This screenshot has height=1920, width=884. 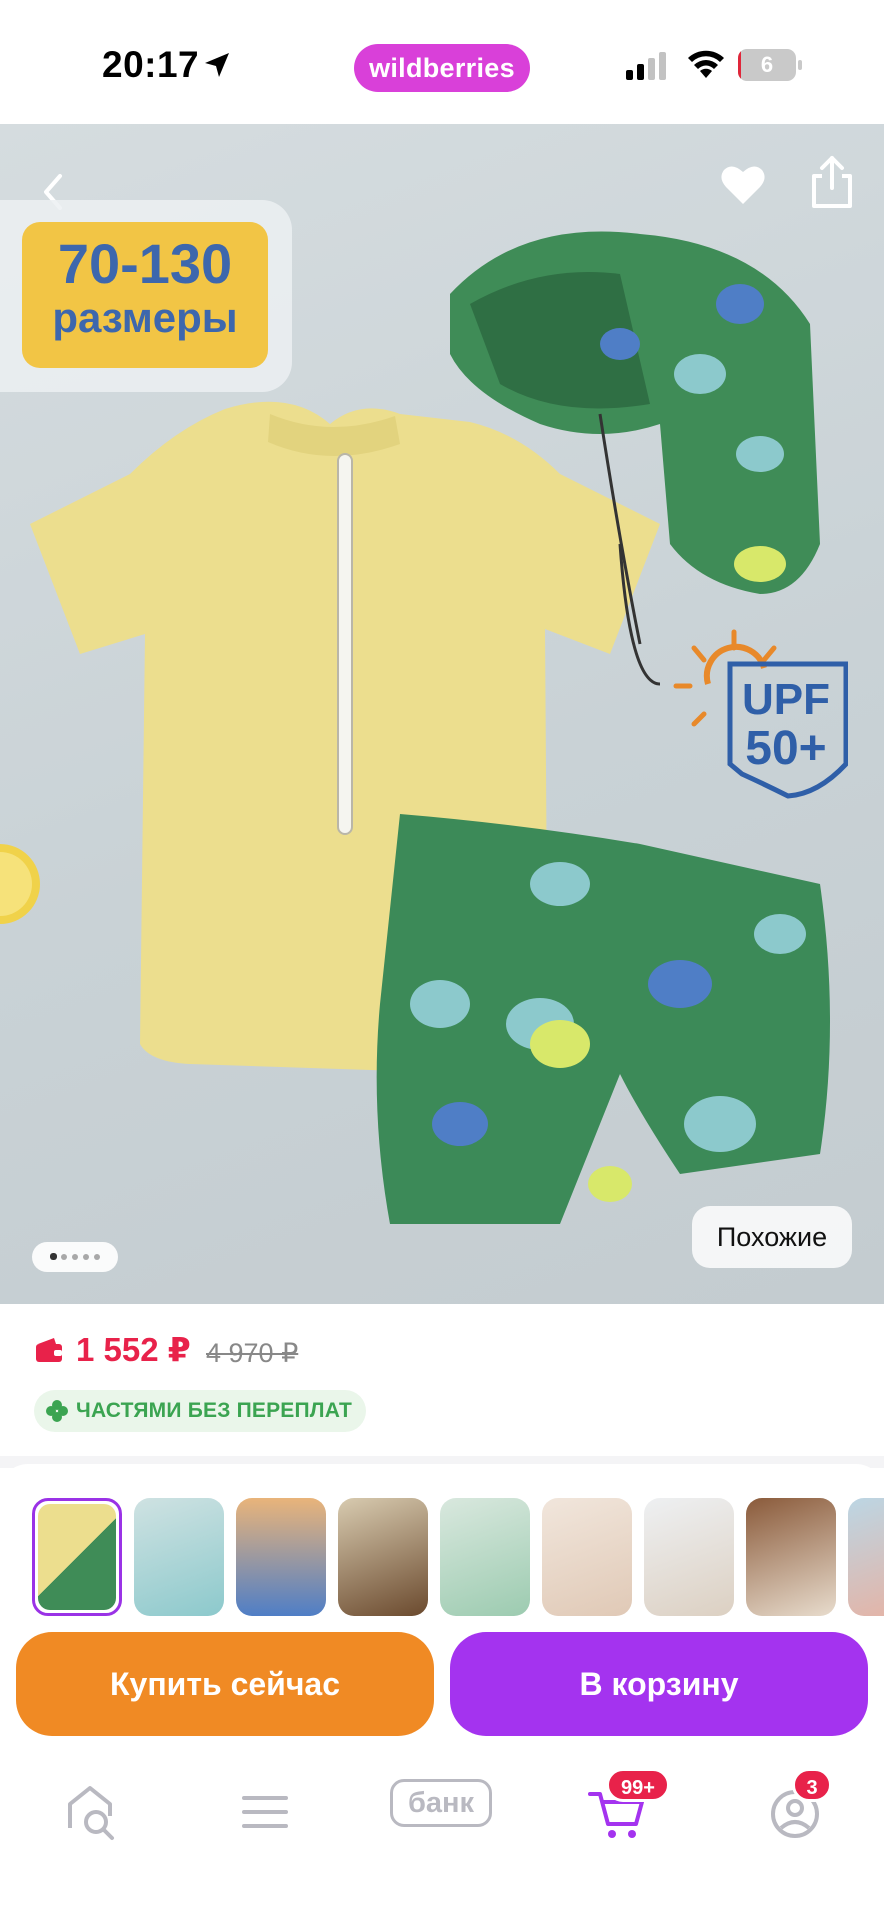 What do you see at coordinates (706, 64) in the screenshot?
I see `wifi-icon` at bounding box center [706, 64].